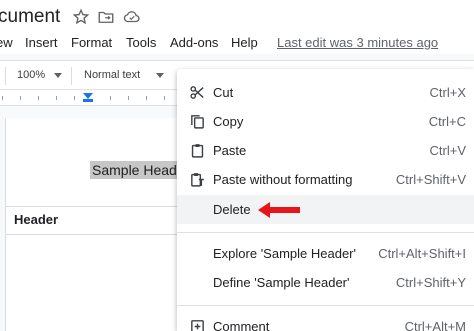 This screenshot has height=331, width=474. Describe the element at coordinates (223, 92) in the screenshot. I see `context-item-label: Cut` at that location.